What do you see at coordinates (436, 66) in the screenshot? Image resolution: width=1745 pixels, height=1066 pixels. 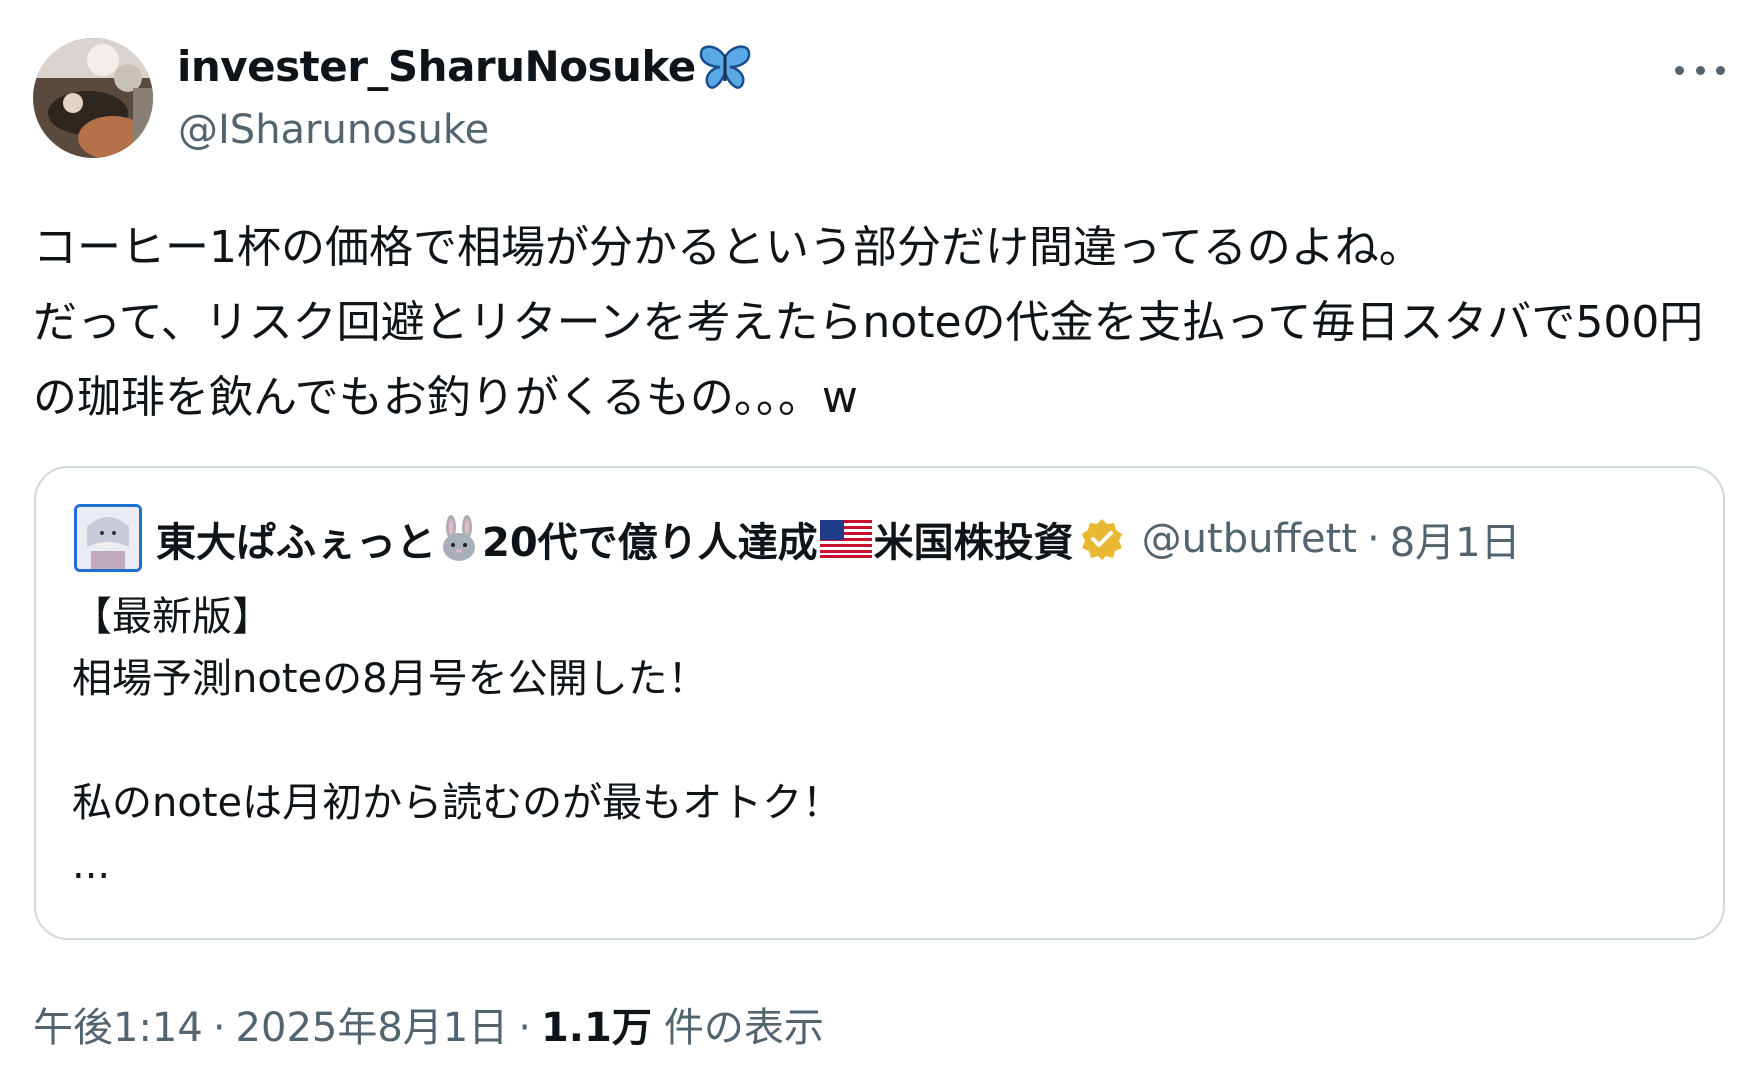 I see `author-name-text: invester_SharuNosuke` at bounding box center [436, 66].